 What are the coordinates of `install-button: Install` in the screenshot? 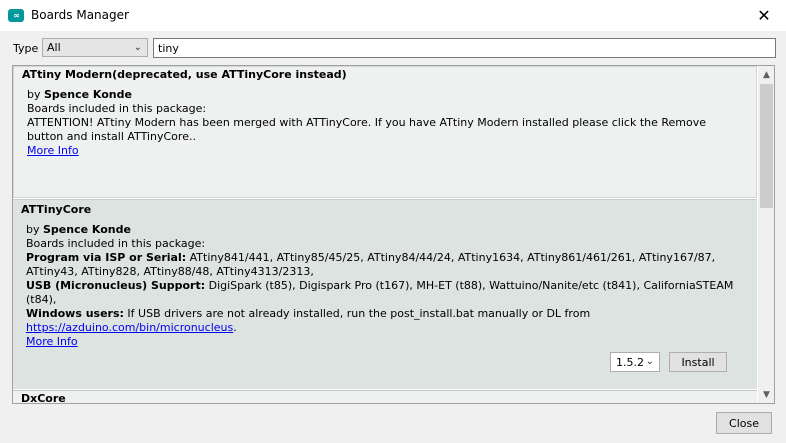 It's located at (698, 362).